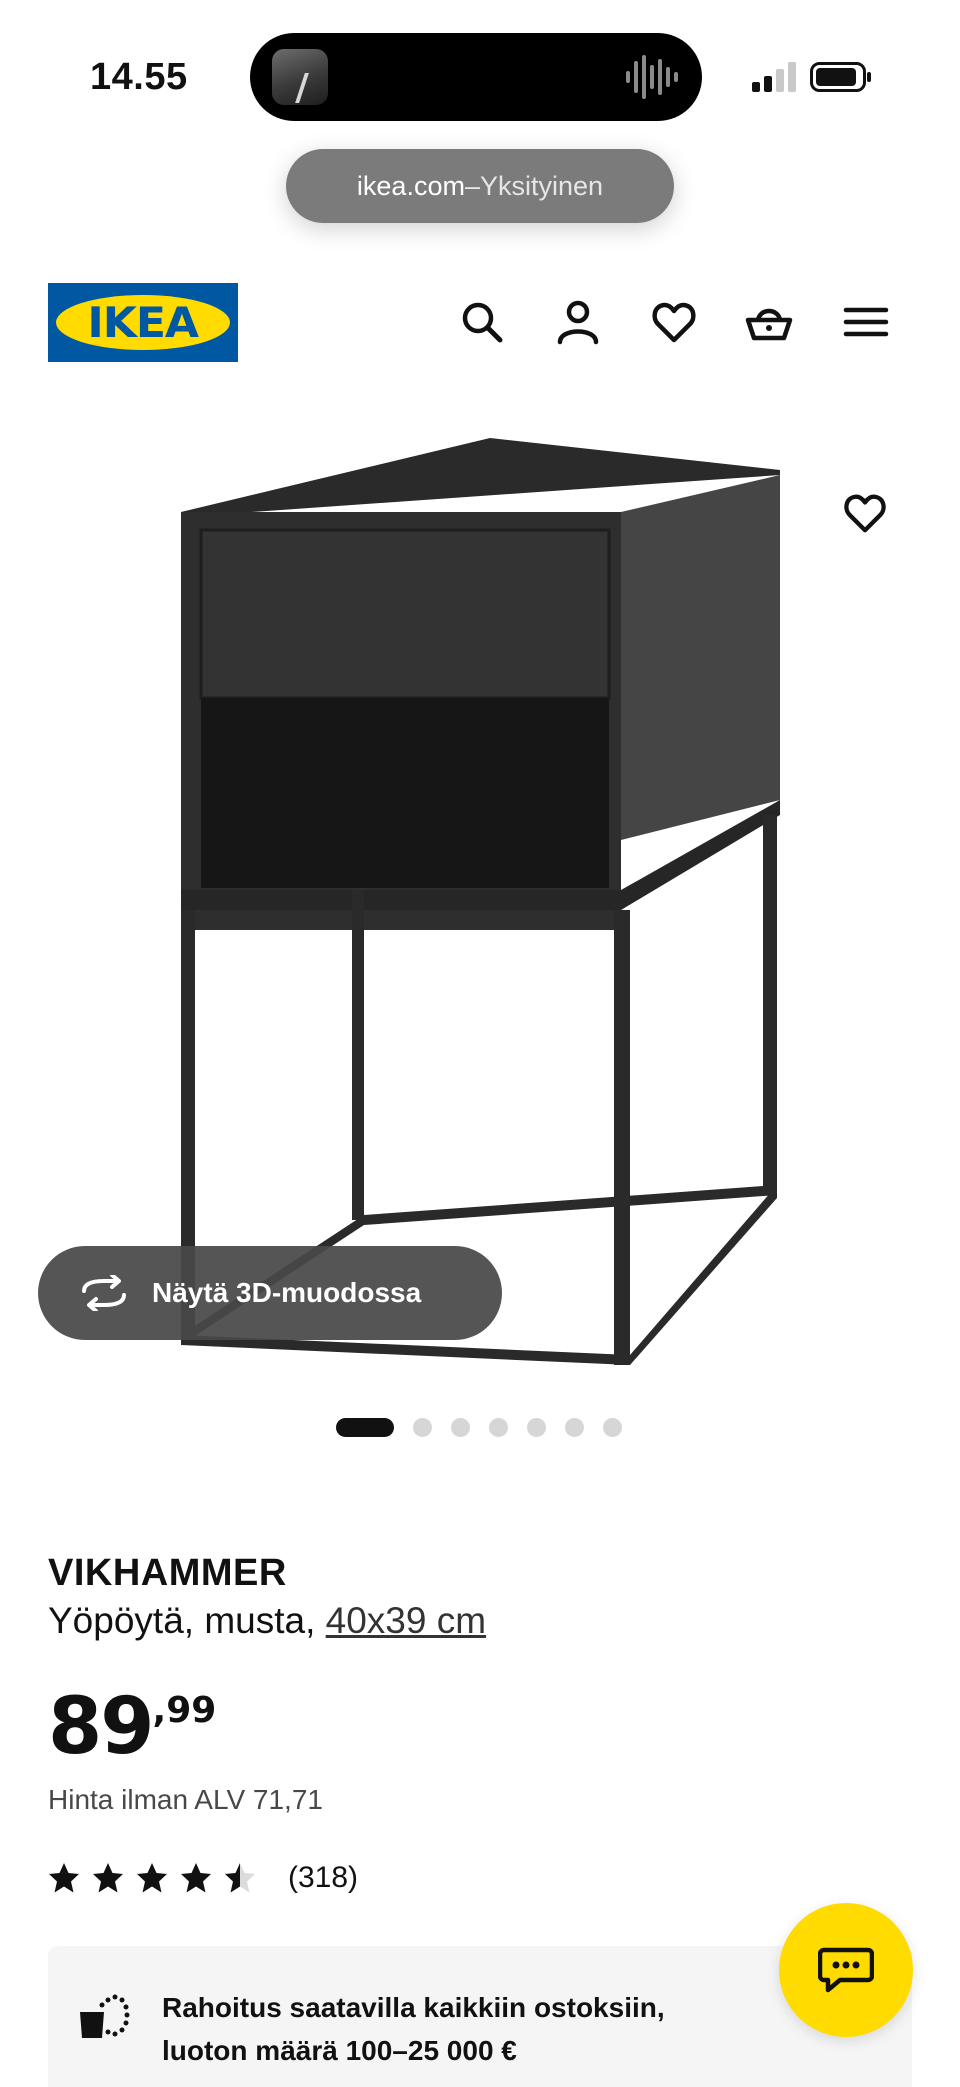 The height and width of the screenshot is (2087, 960). I want to click on audio-waveform-icon, so click(652, 77).